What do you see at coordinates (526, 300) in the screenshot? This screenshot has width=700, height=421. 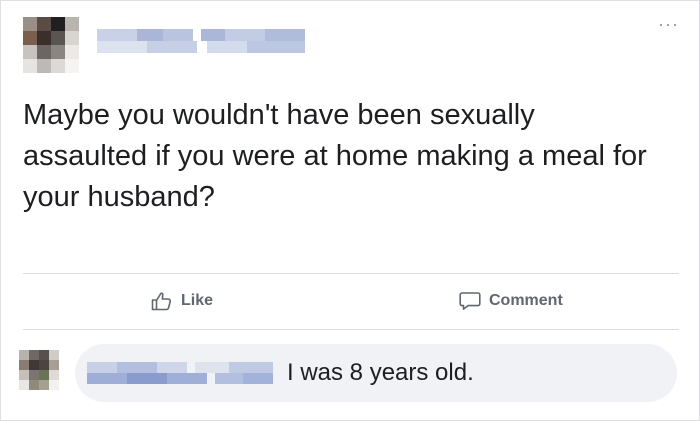 I see `comment-label: Comment` at bounding box center [526, 300].